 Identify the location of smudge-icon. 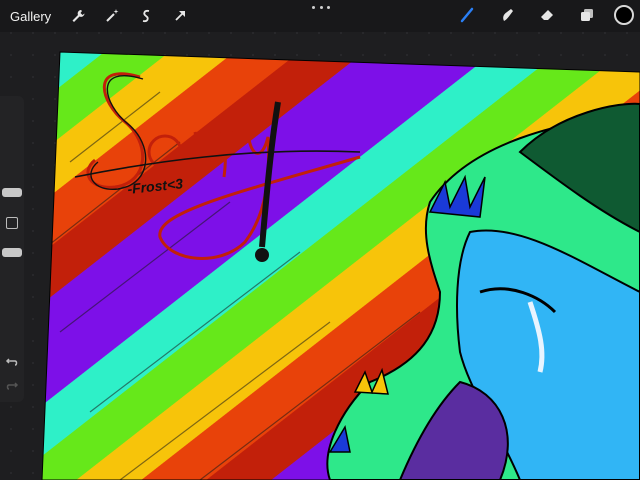
(507, 15).